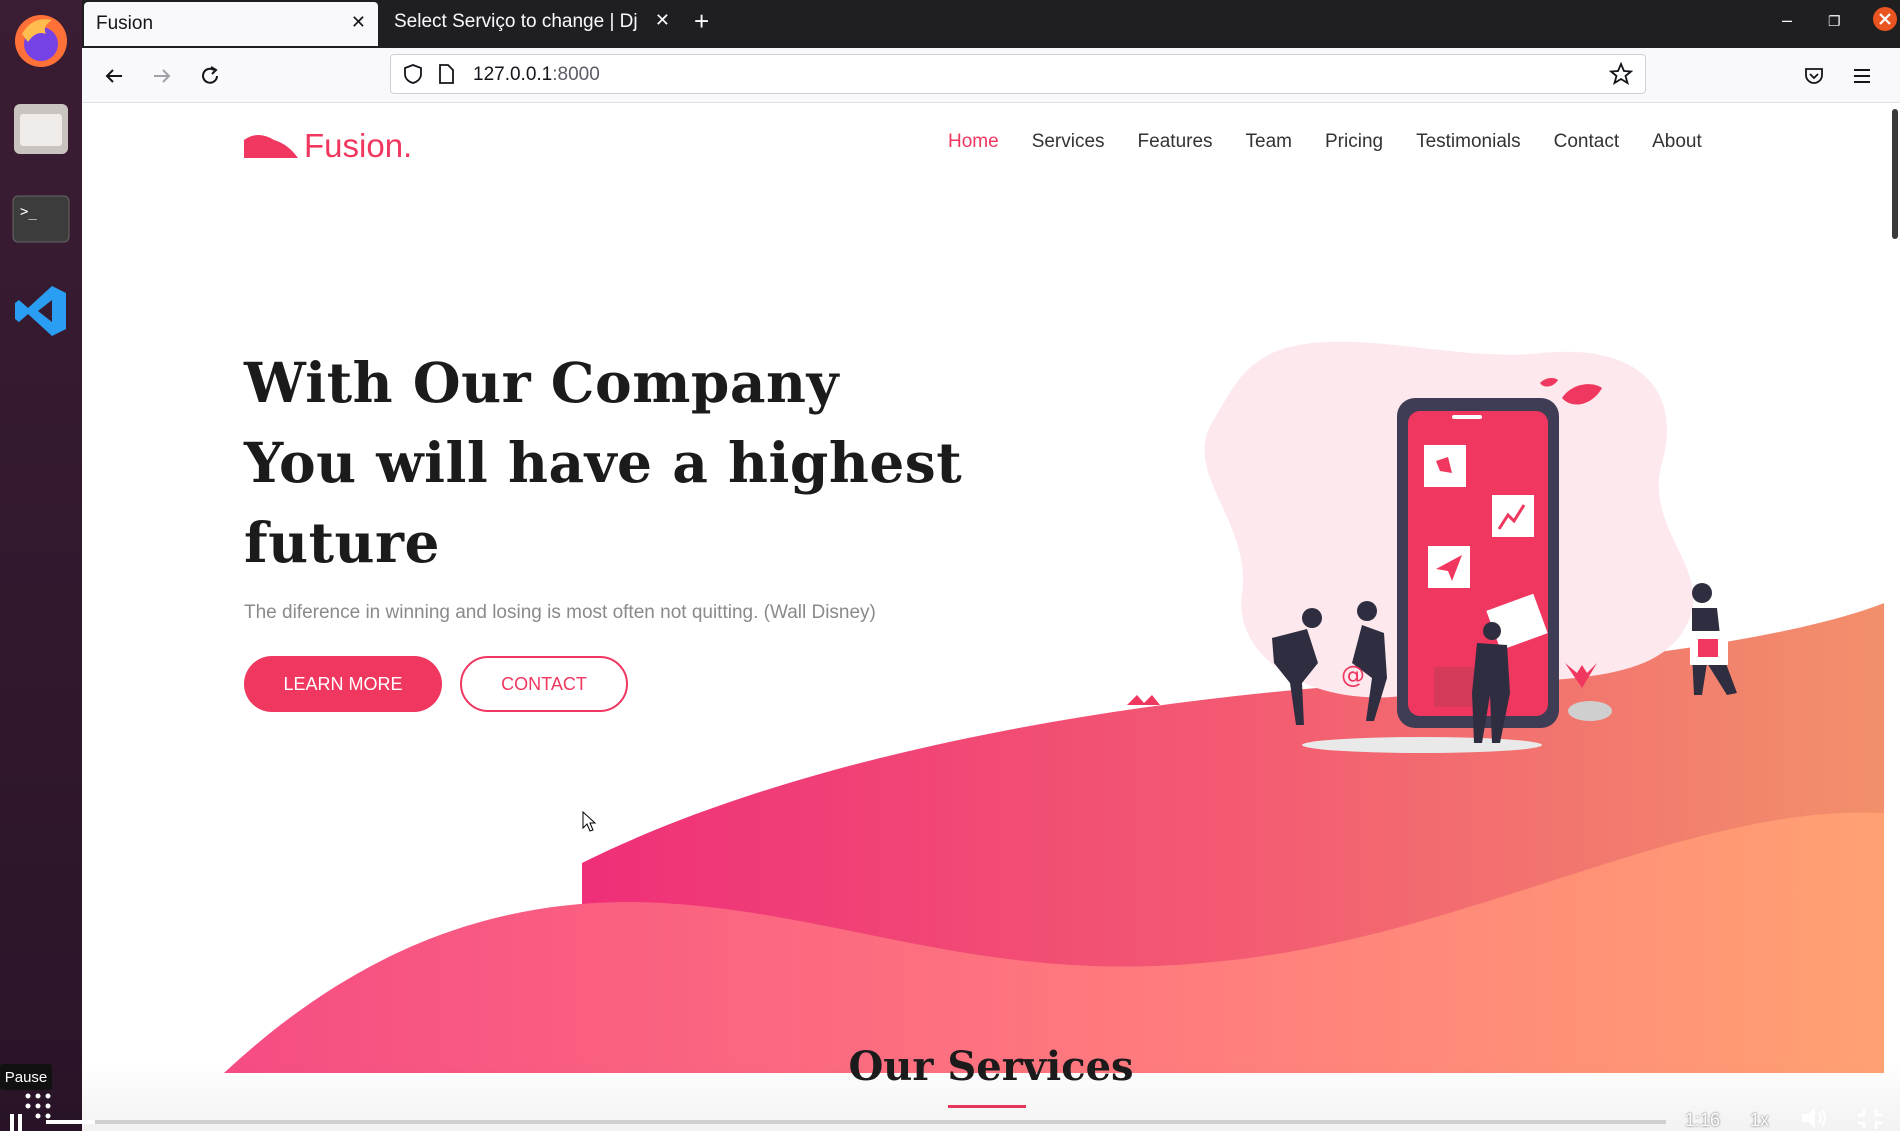 This screenshot has height=1135, width=1900. Describe the element at coordinates (162, 76) in the screenshot. I see `forward-button` at that location.